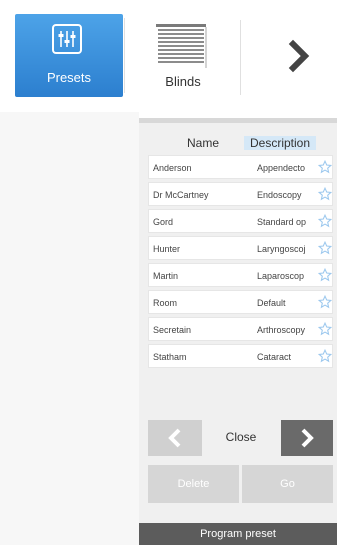  I want to click on table-row: Gord Standard op, so click(240, 221).